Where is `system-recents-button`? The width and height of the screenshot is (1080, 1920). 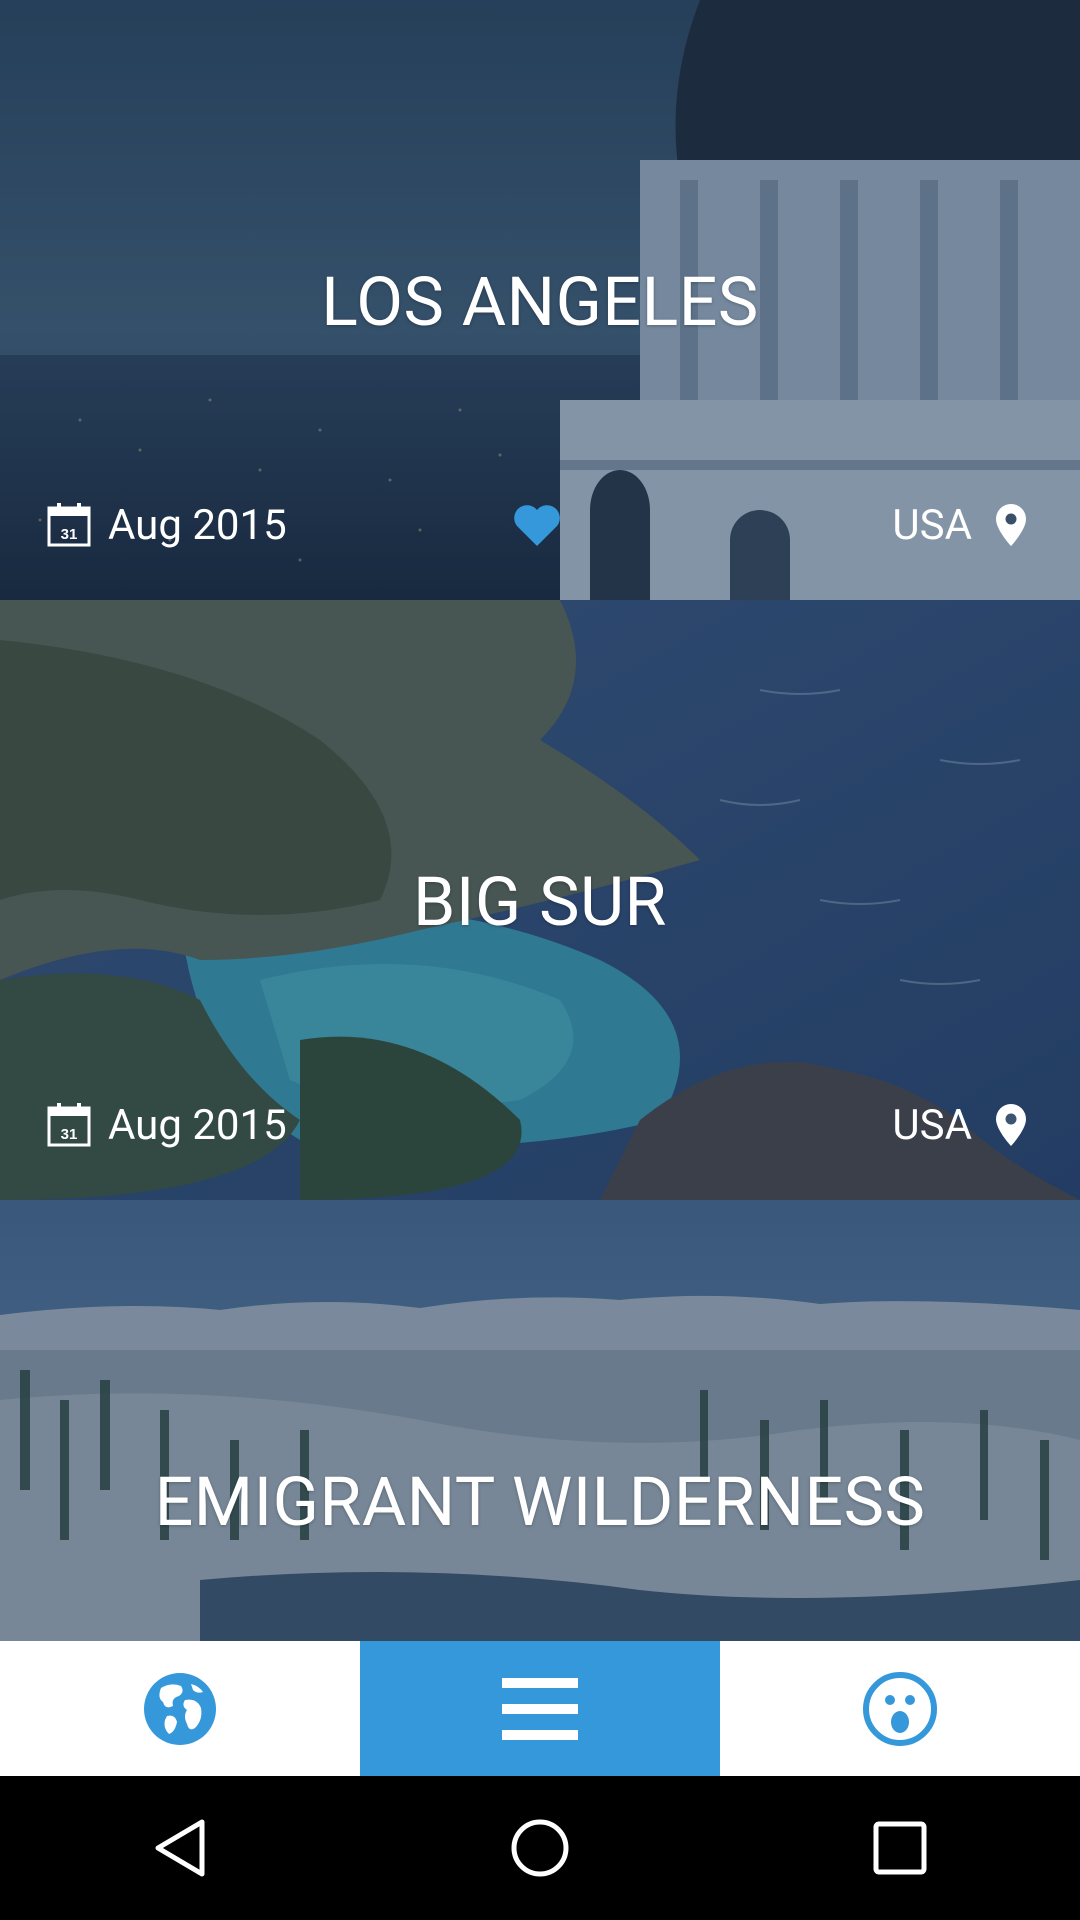 system-recents-button is located at coordinates (900, 1848).